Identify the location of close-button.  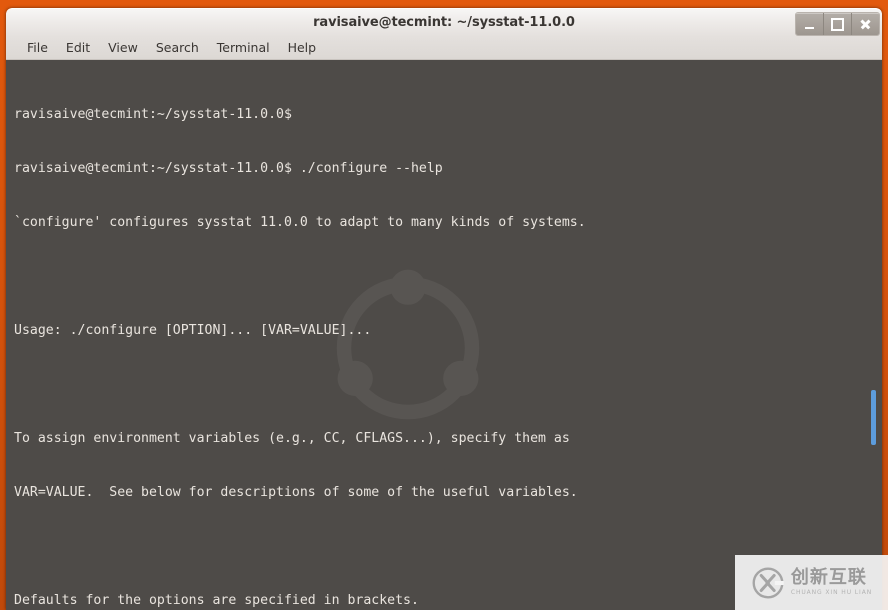
(865, 24).